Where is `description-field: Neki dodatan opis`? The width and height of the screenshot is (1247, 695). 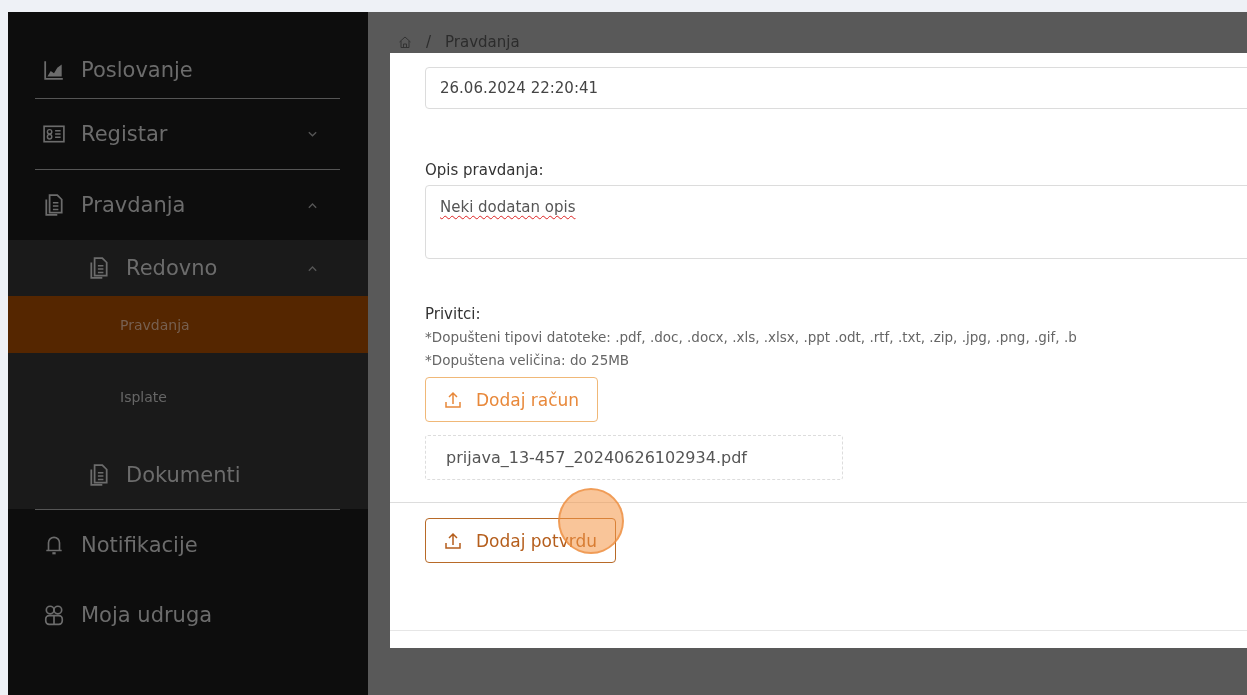 description-field: Neki dodatan opis is located at coordinates (836, 222).